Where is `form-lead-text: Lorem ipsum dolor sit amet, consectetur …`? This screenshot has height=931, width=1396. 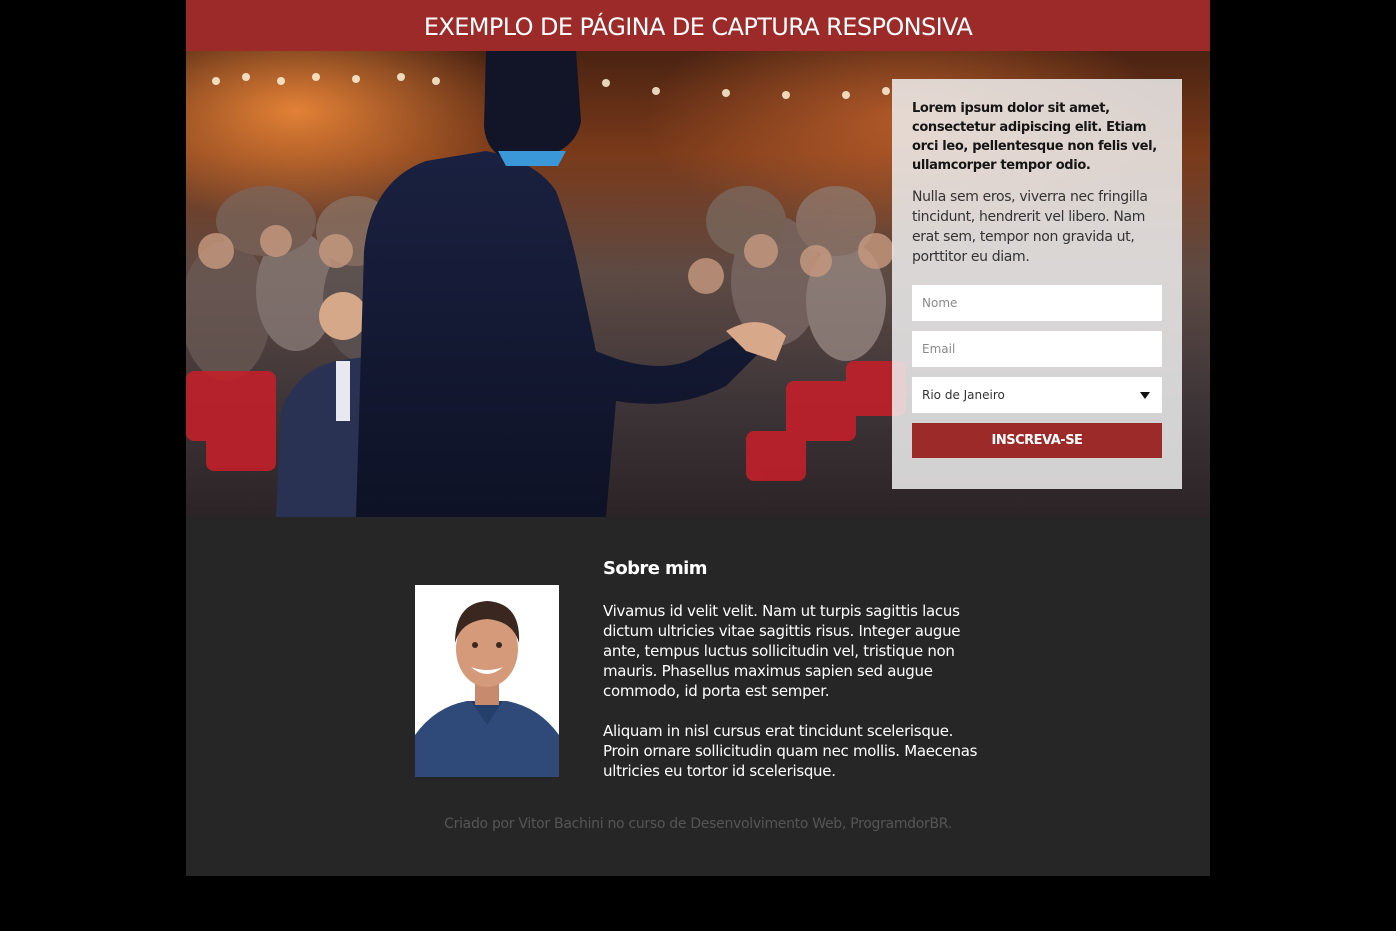
form-lead-text: Lorem ipsum dolor sit amet, consectetur … is located at coordinates (1034, 137).